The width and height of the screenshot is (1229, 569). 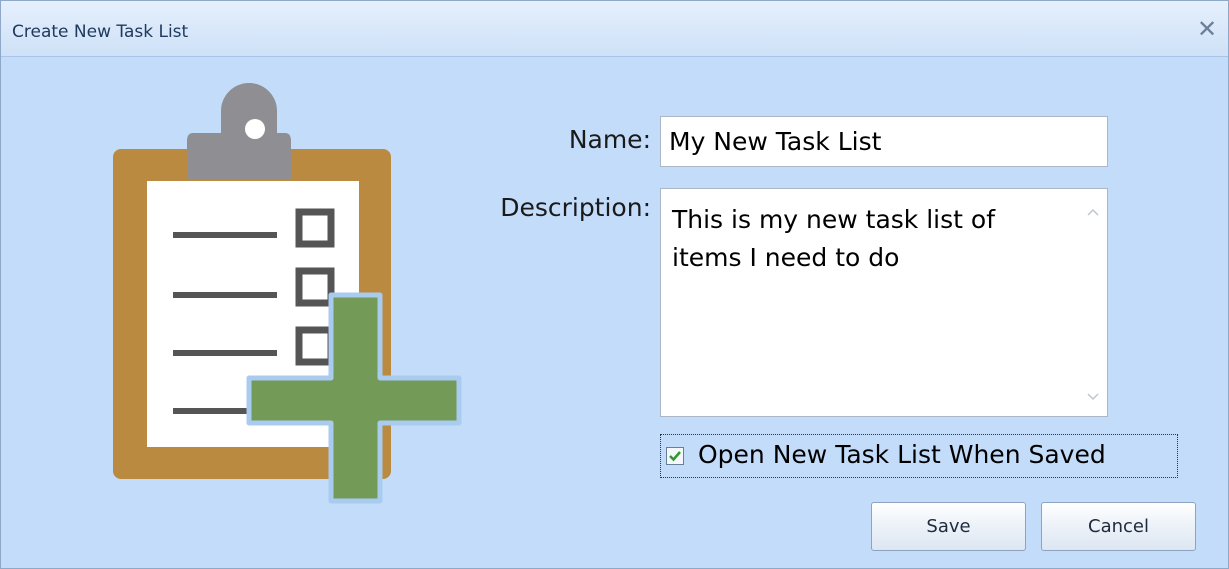 I want to click on name-label: Name:, so click(x=609, y=139).